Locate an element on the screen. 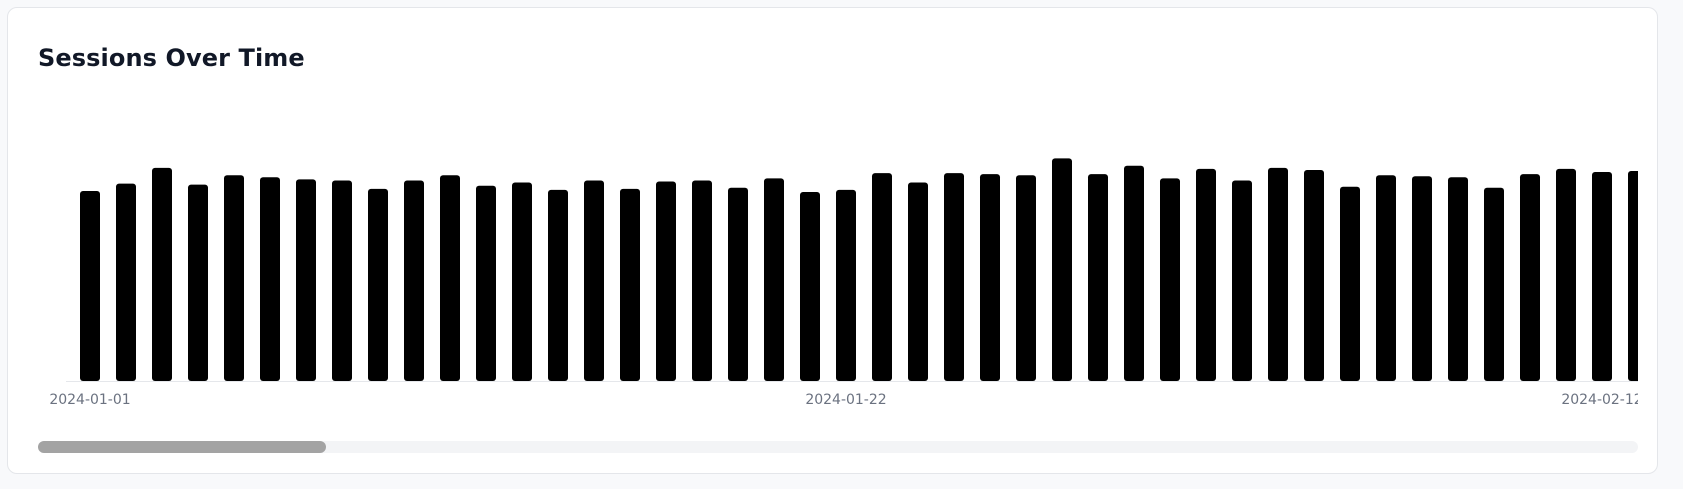  chart-scrollbar-track is located at coordinates (838, 447).